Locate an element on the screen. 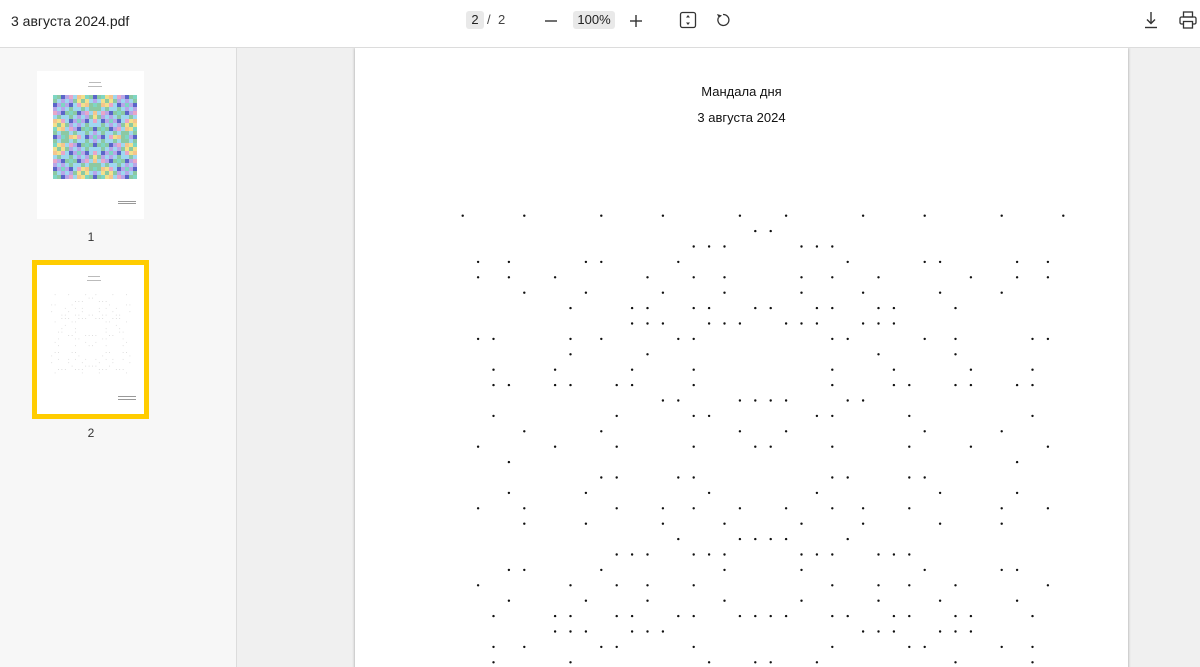 The width and height of the screenshot is (1200, 667). plus-icon is located at coordinates (636, 21).